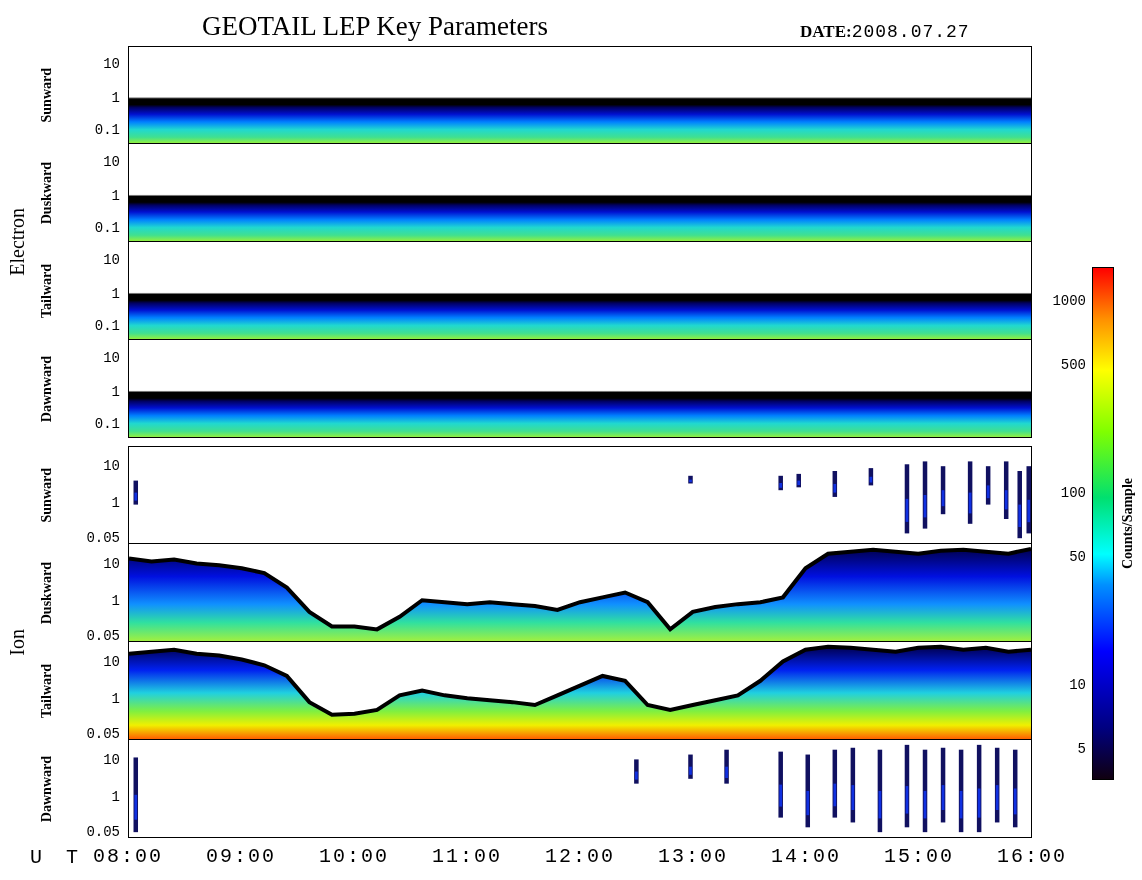 The width and height of the screenshot is (1142, 880). Describe the element at coordinates (375, 26) in the screenshot. I see `plot-title: GEOTAIL LEP Key Parameters` at that location.